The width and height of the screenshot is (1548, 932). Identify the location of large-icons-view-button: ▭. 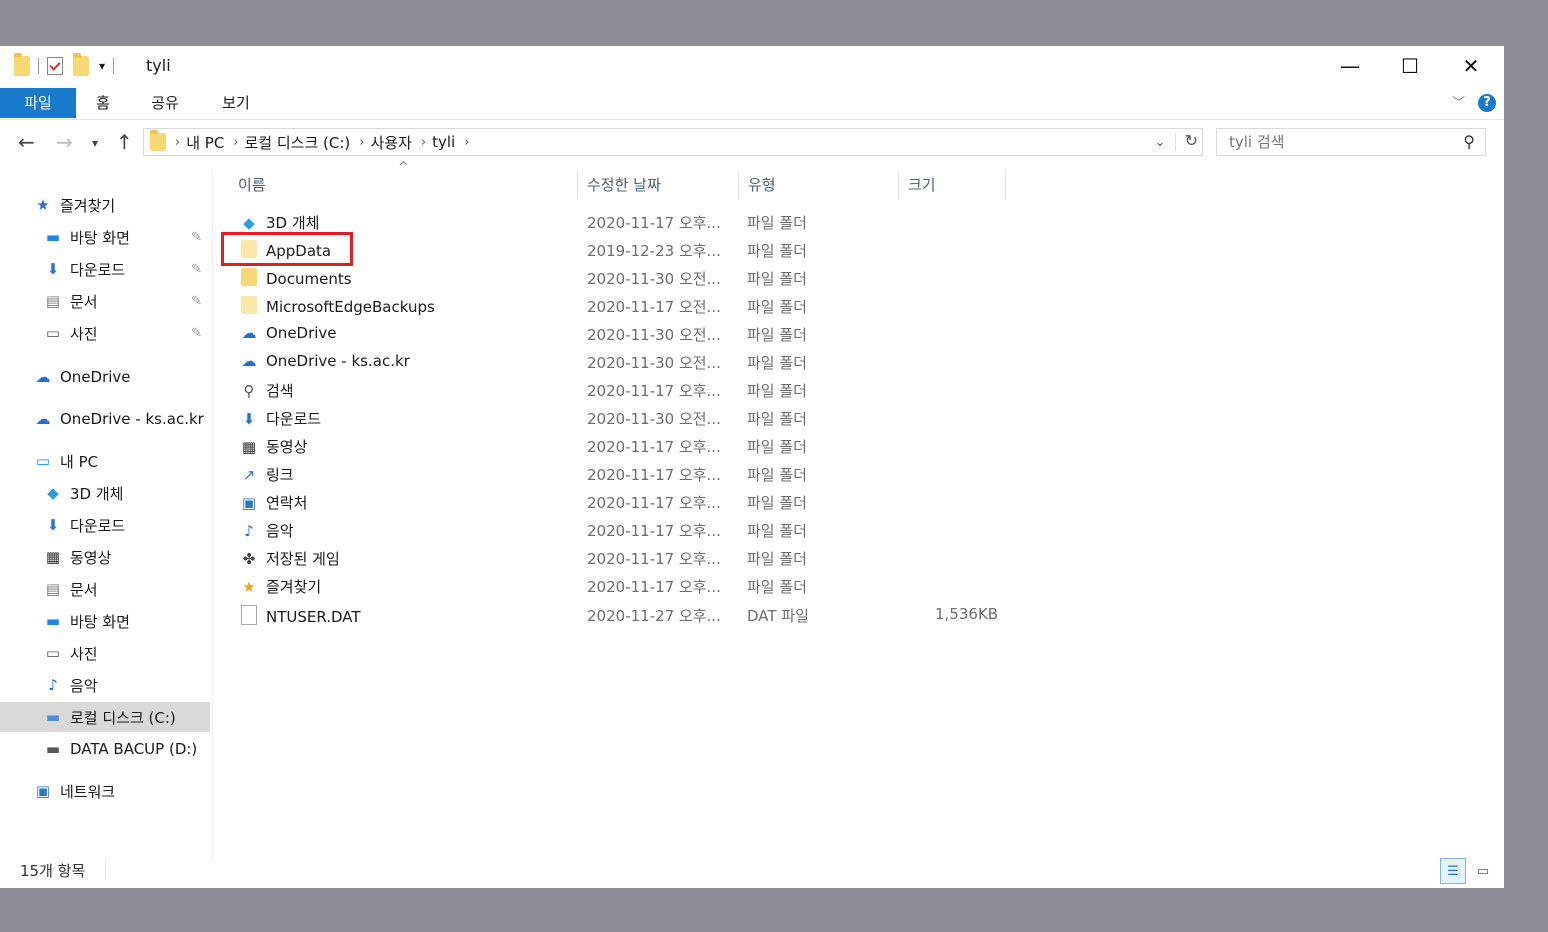
(1483, 871).